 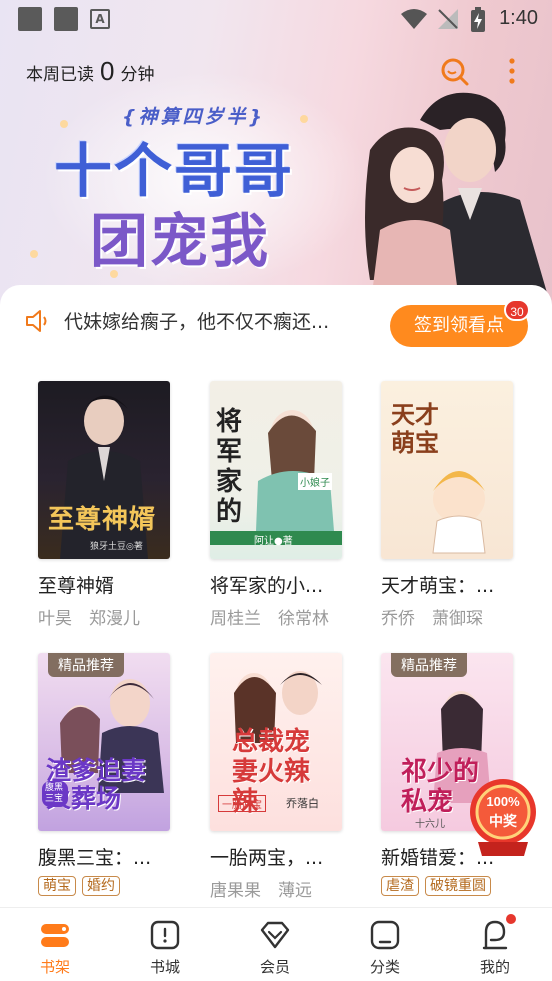 I want to click on no-signal-icon, so click(x=448, y=19).